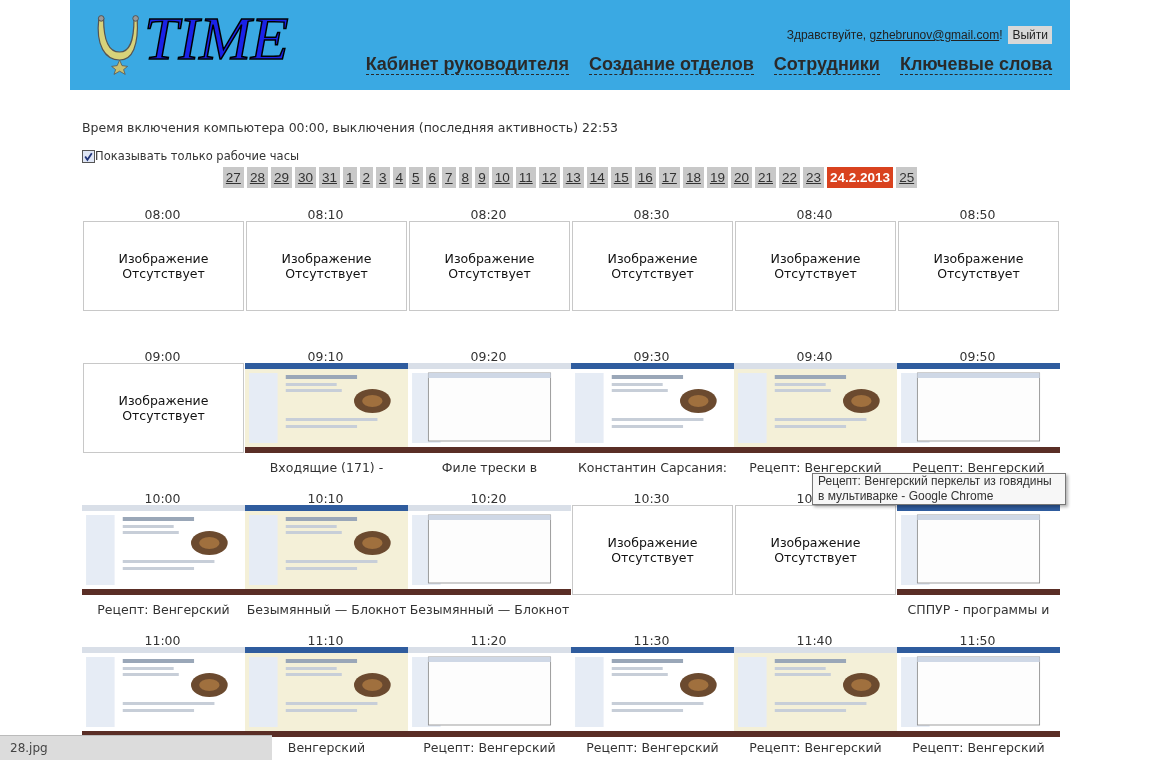  What do you see at coordinates (350, 177) in the screenshot?
I see `date-link: 1` at bounding box center [350, 177].